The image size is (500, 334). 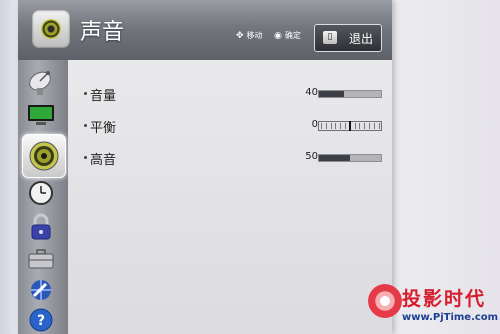 What do you see at coordinates (287, 36) in the screenshot?
I see `hint-ok: ◉ 确定` at bounding box center [287, 36].